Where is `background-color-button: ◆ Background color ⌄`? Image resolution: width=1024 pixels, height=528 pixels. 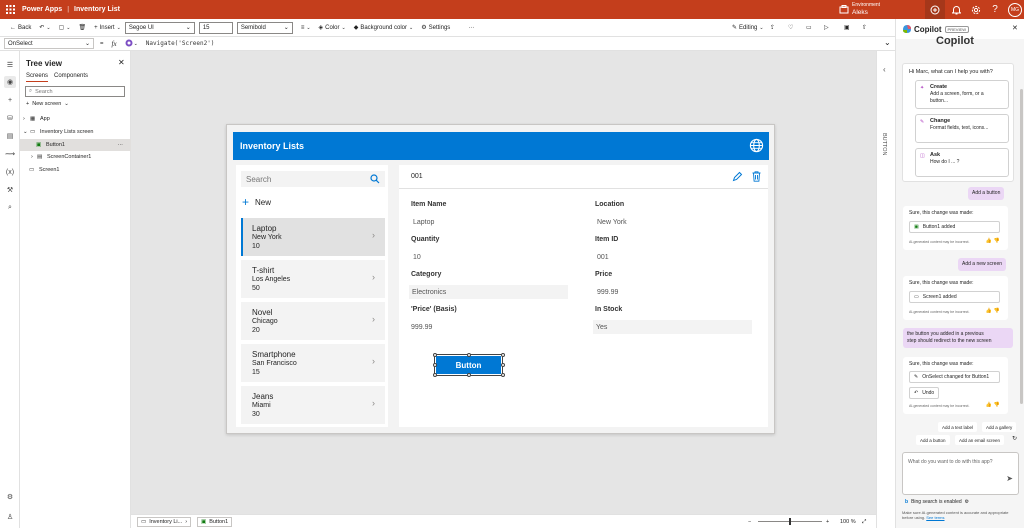 background-color-button: ◆ Background color ⌄ is located at coordinates (384, 28).